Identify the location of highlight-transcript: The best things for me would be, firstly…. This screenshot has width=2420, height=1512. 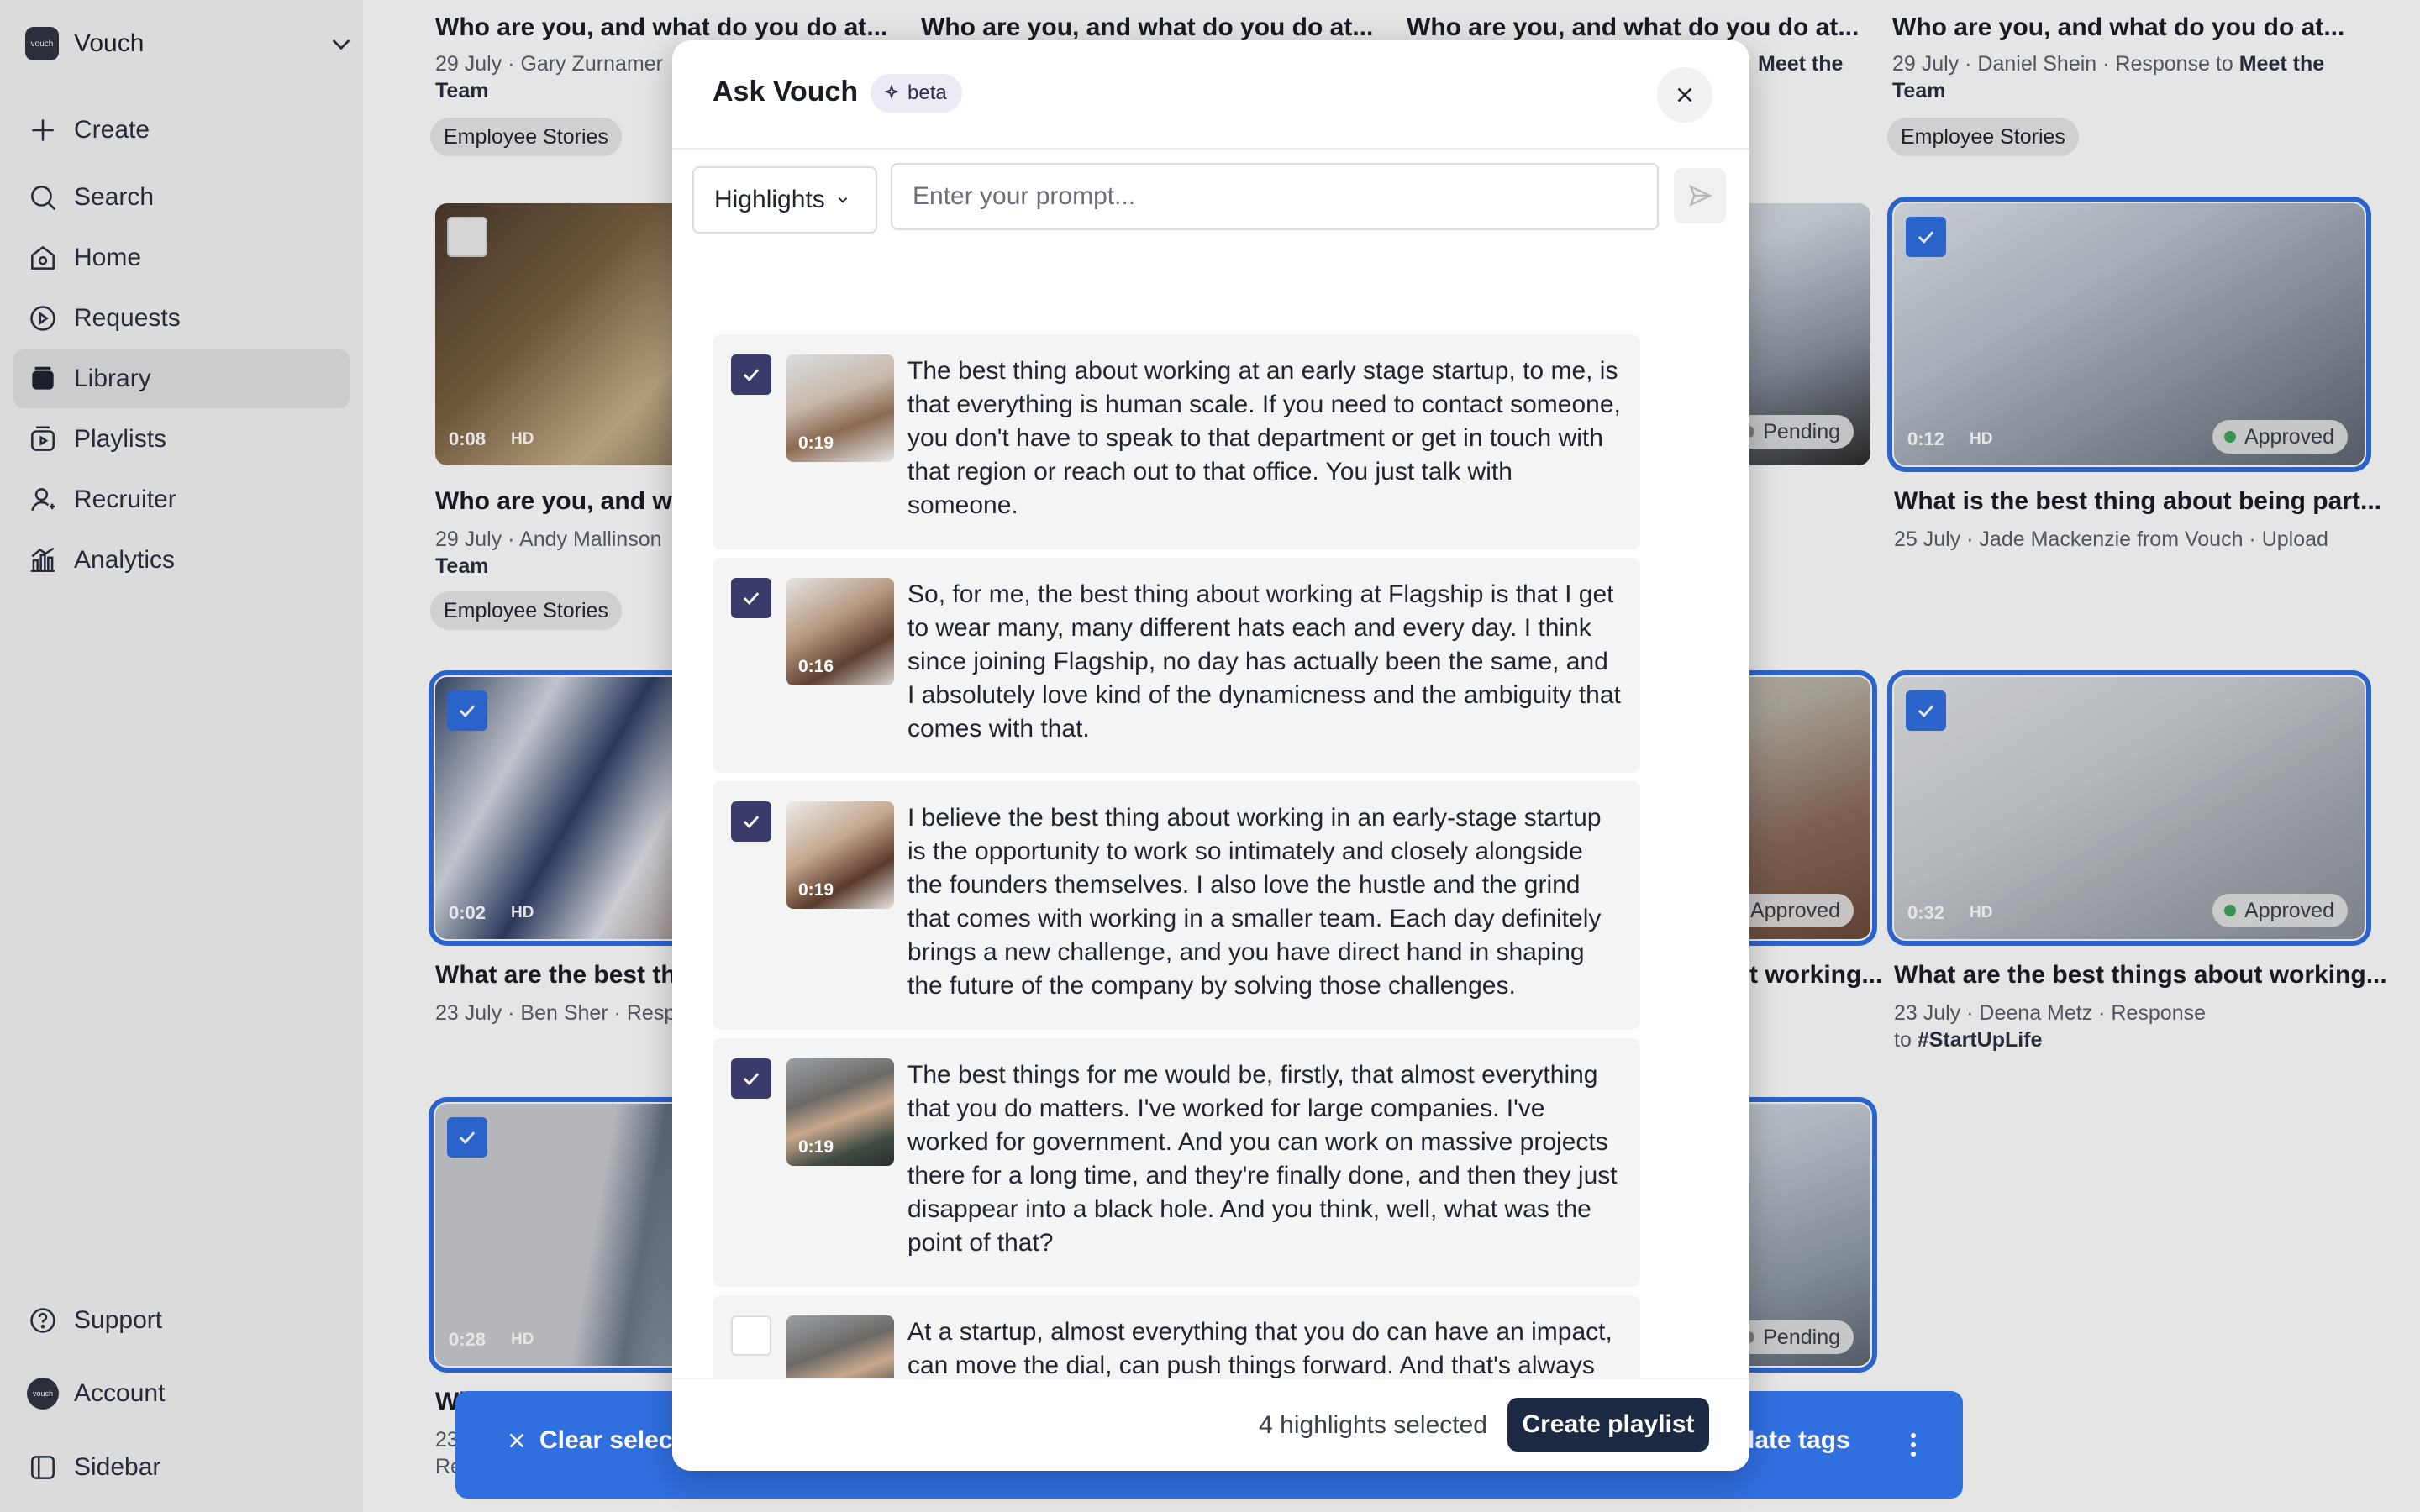
(1263, 1159).